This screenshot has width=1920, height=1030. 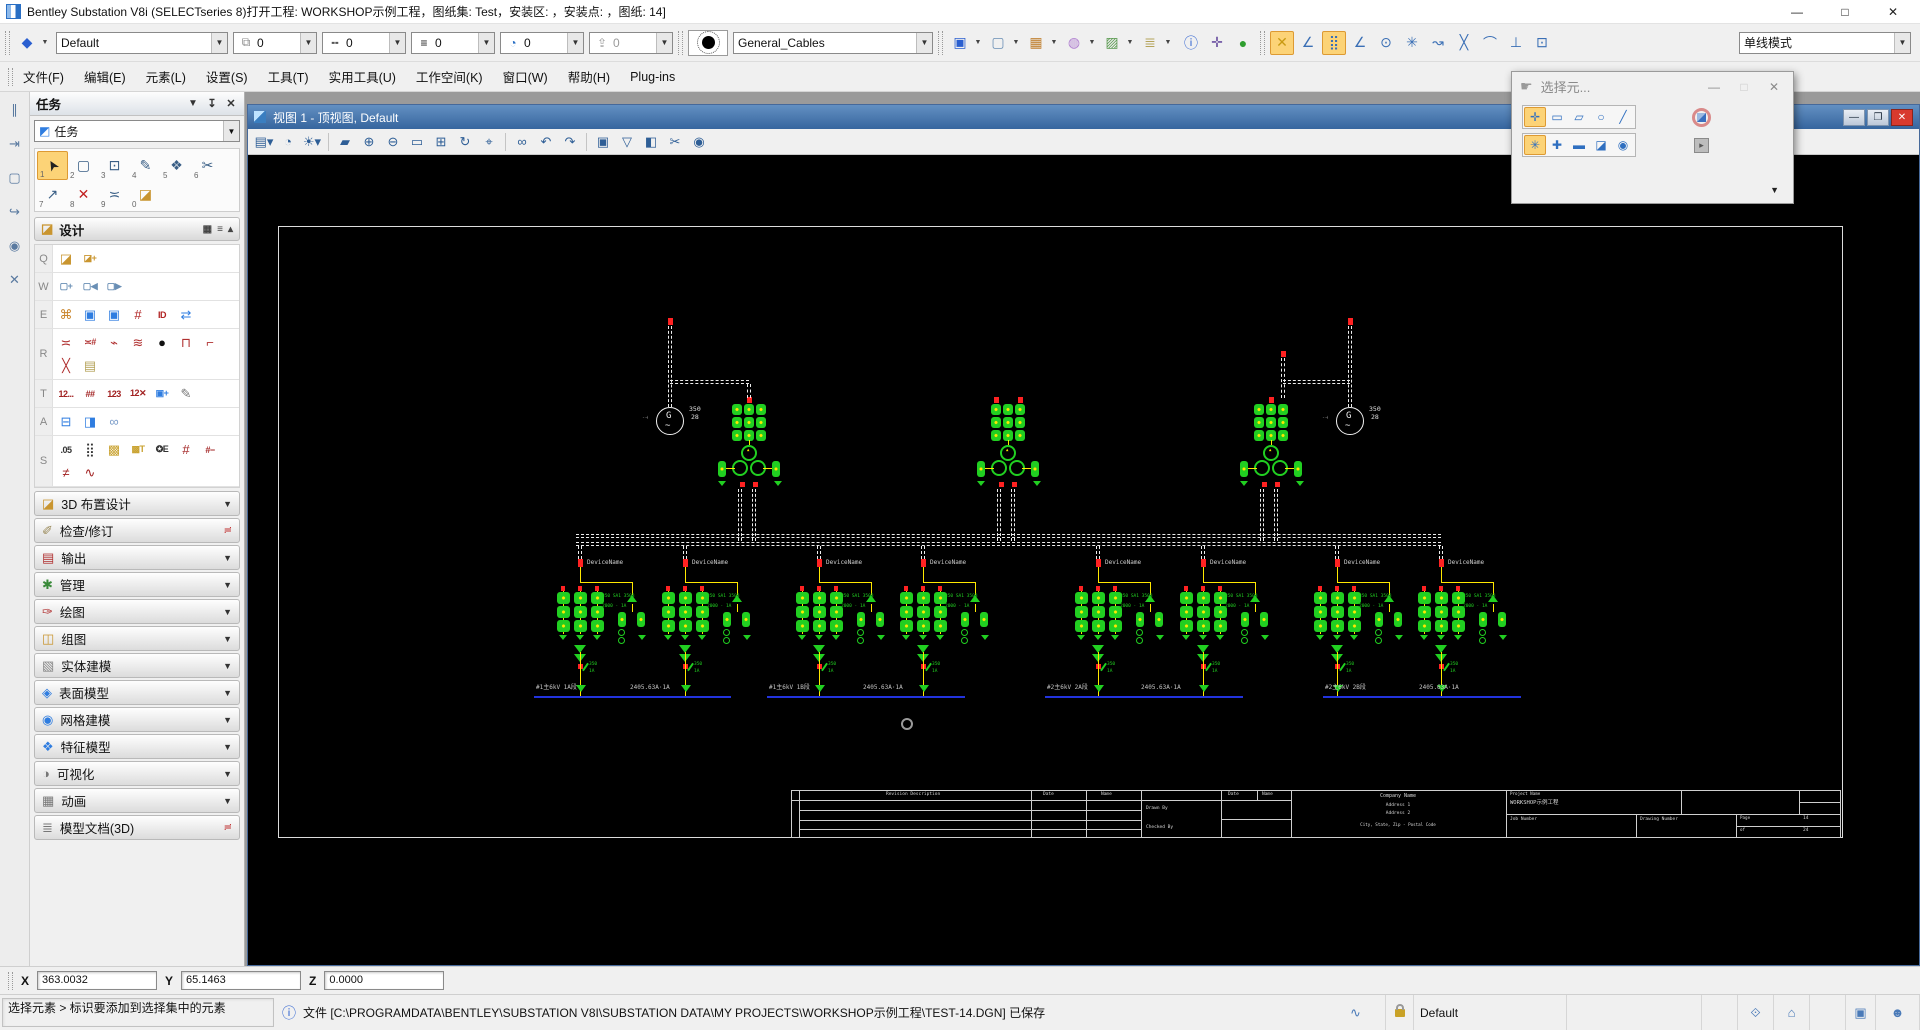 I want to click on task-section-动画: ▦ 动画 ▼, so click(x=137, y=800).